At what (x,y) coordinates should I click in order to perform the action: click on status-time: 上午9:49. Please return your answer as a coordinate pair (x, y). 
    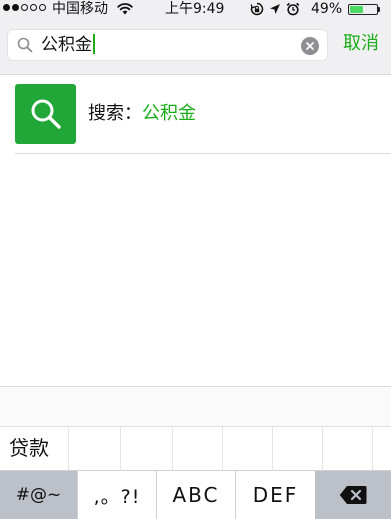
    Looking at the image, I should click on (195, 9).